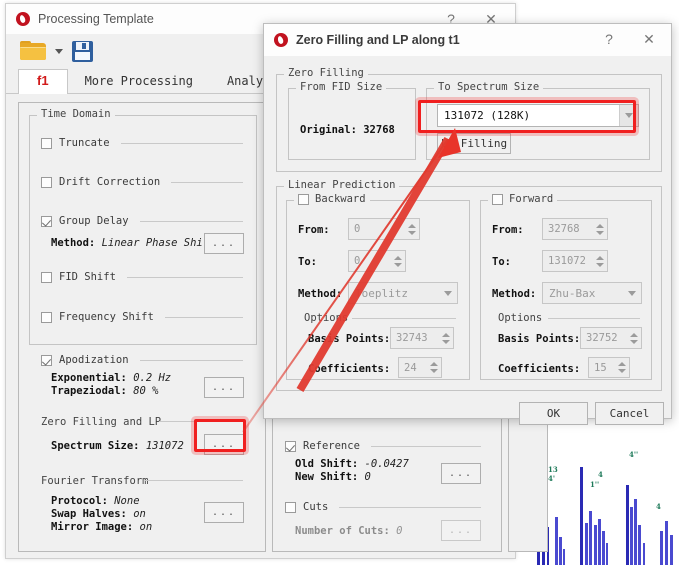 The height and width of the screenshot is (565, 679). I want to click on forward-to-label: To:, so click(501, 262).